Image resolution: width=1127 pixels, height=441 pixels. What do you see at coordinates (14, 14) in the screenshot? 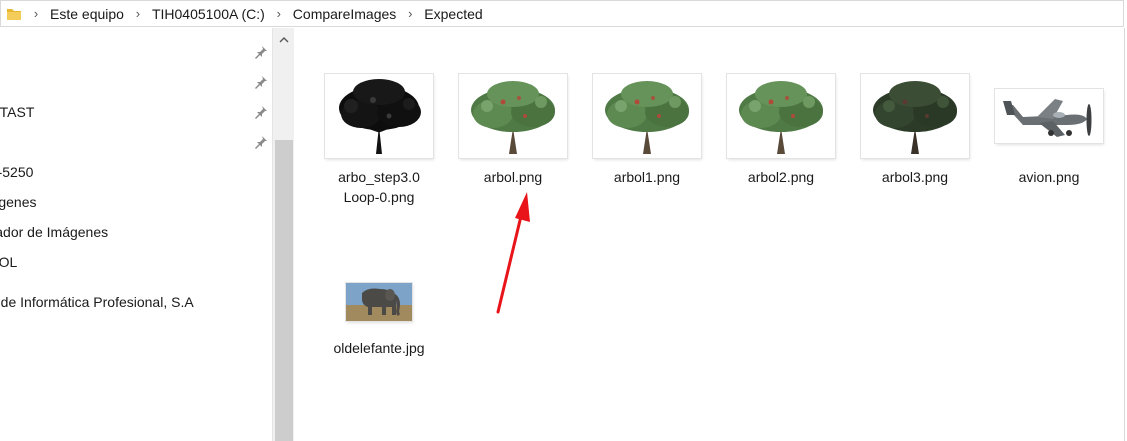
I see `folder-icon` at bounding box center [14, 14].